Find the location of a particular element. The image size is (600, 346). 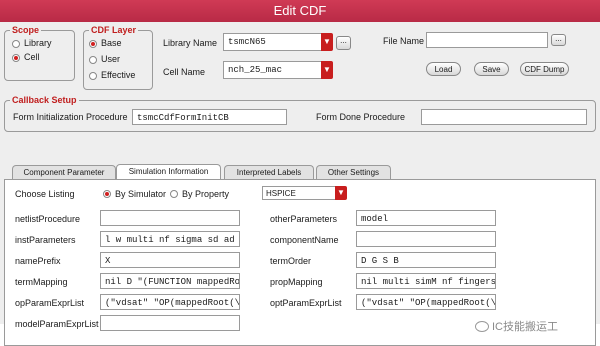

component-name-field is located at coordinates (426, 239).